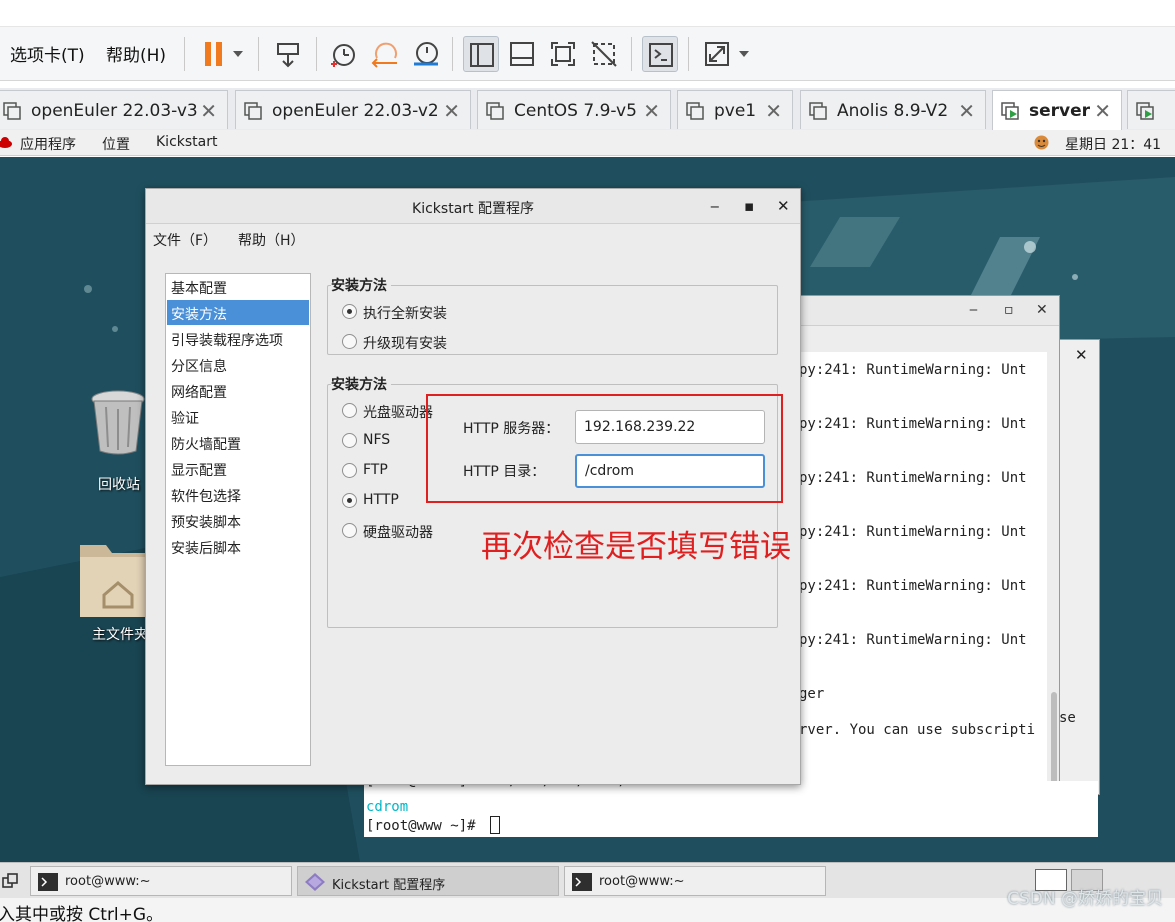 Image resolution: width=1175 pixels, height=922 pixels. I want to click on file-menu: 文件（F）, so click(185, 240).